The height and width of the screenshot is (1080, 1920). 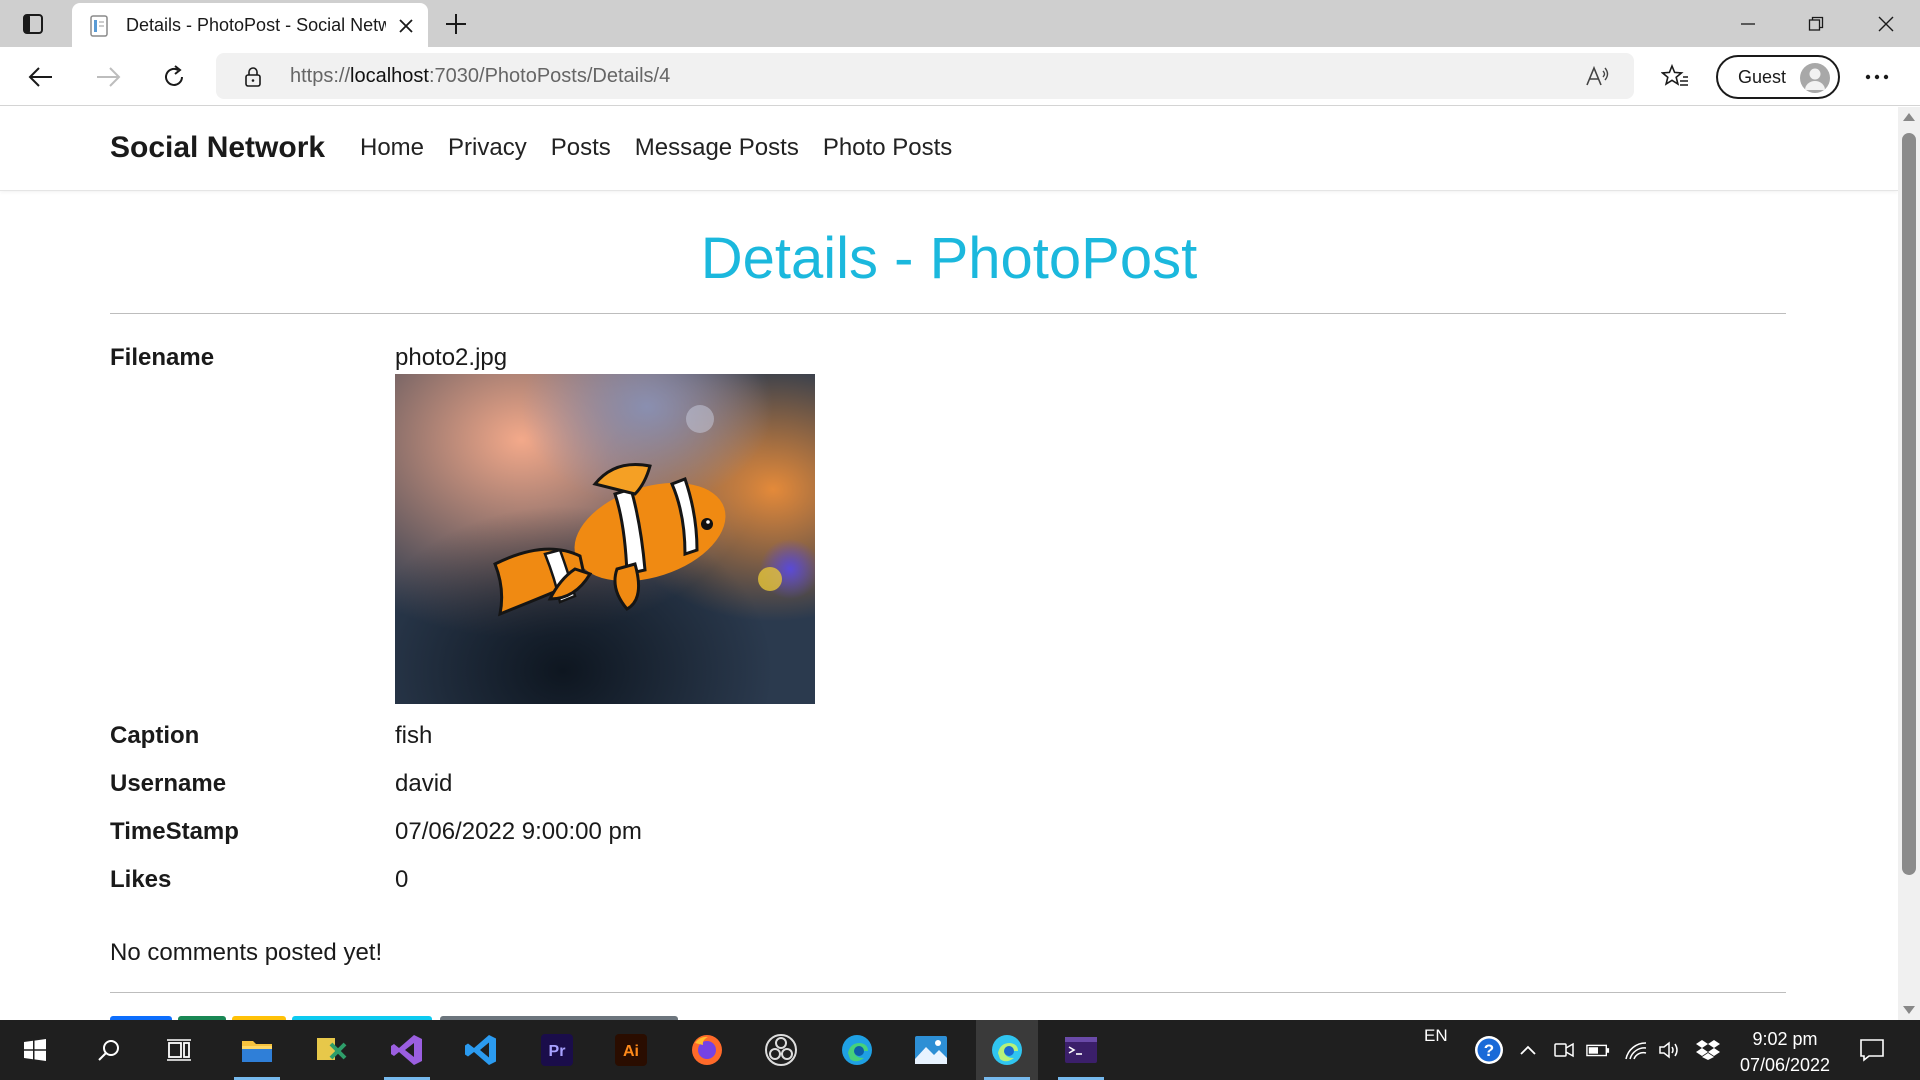 I want to click on minimize-button, so click(x=1748, y=23).